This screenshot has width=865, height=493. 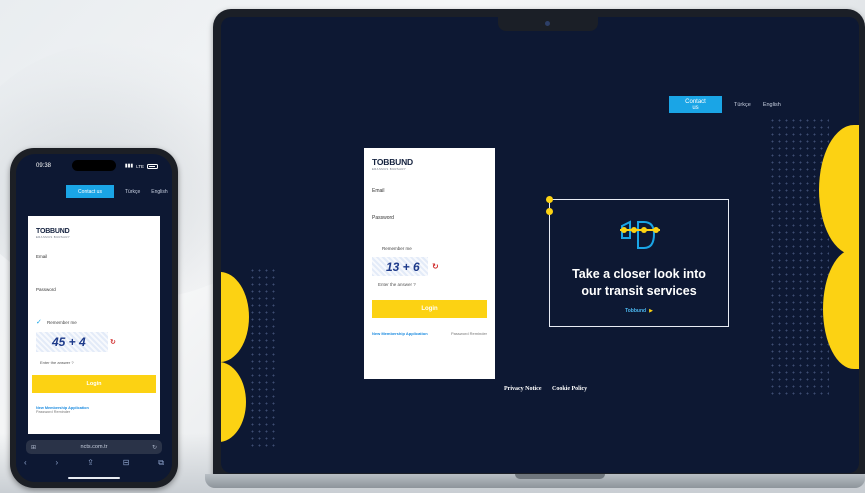 What do you see at coordinates (161, 464) in the screenshot?
I see `tabs-icon: ⧉` at bounding box center [161, 464].